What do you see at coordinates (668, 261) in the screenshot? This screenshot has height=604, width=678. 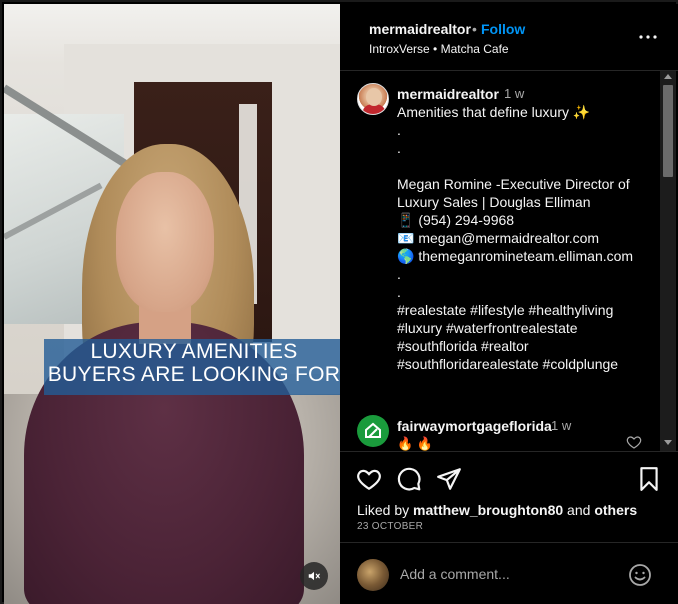 I see `comments-scrollbar` at bounding box center [668, 261].